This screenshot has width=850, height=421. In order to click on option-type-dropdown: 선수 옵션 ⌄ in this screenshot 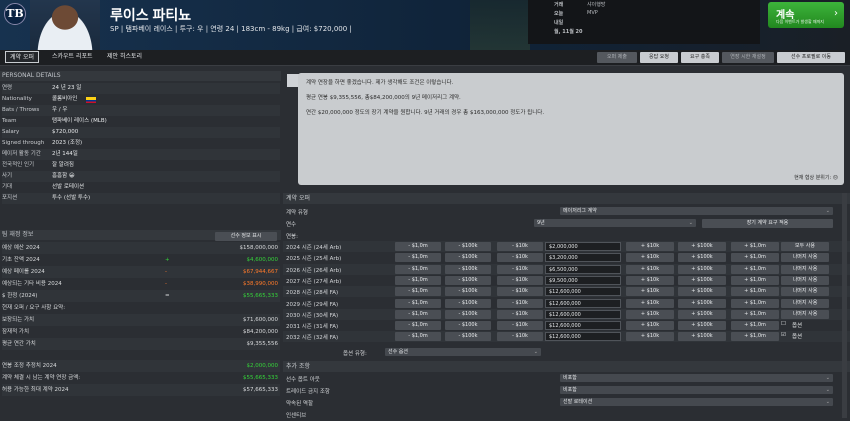, I will do `click(463, 352)`.